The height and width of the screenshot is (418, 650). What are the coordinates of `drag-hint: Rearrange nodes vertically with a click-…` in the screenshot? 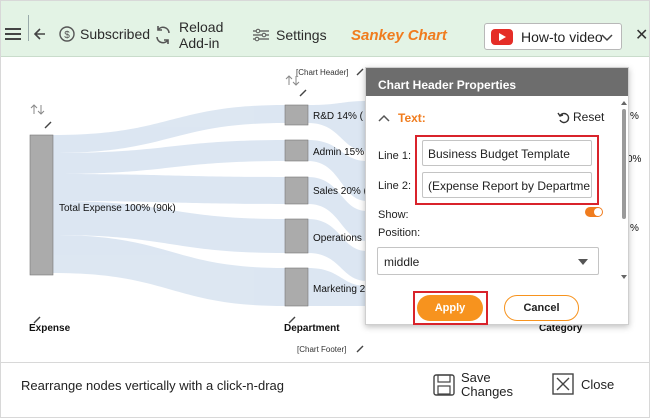 It's located at (153, 385).